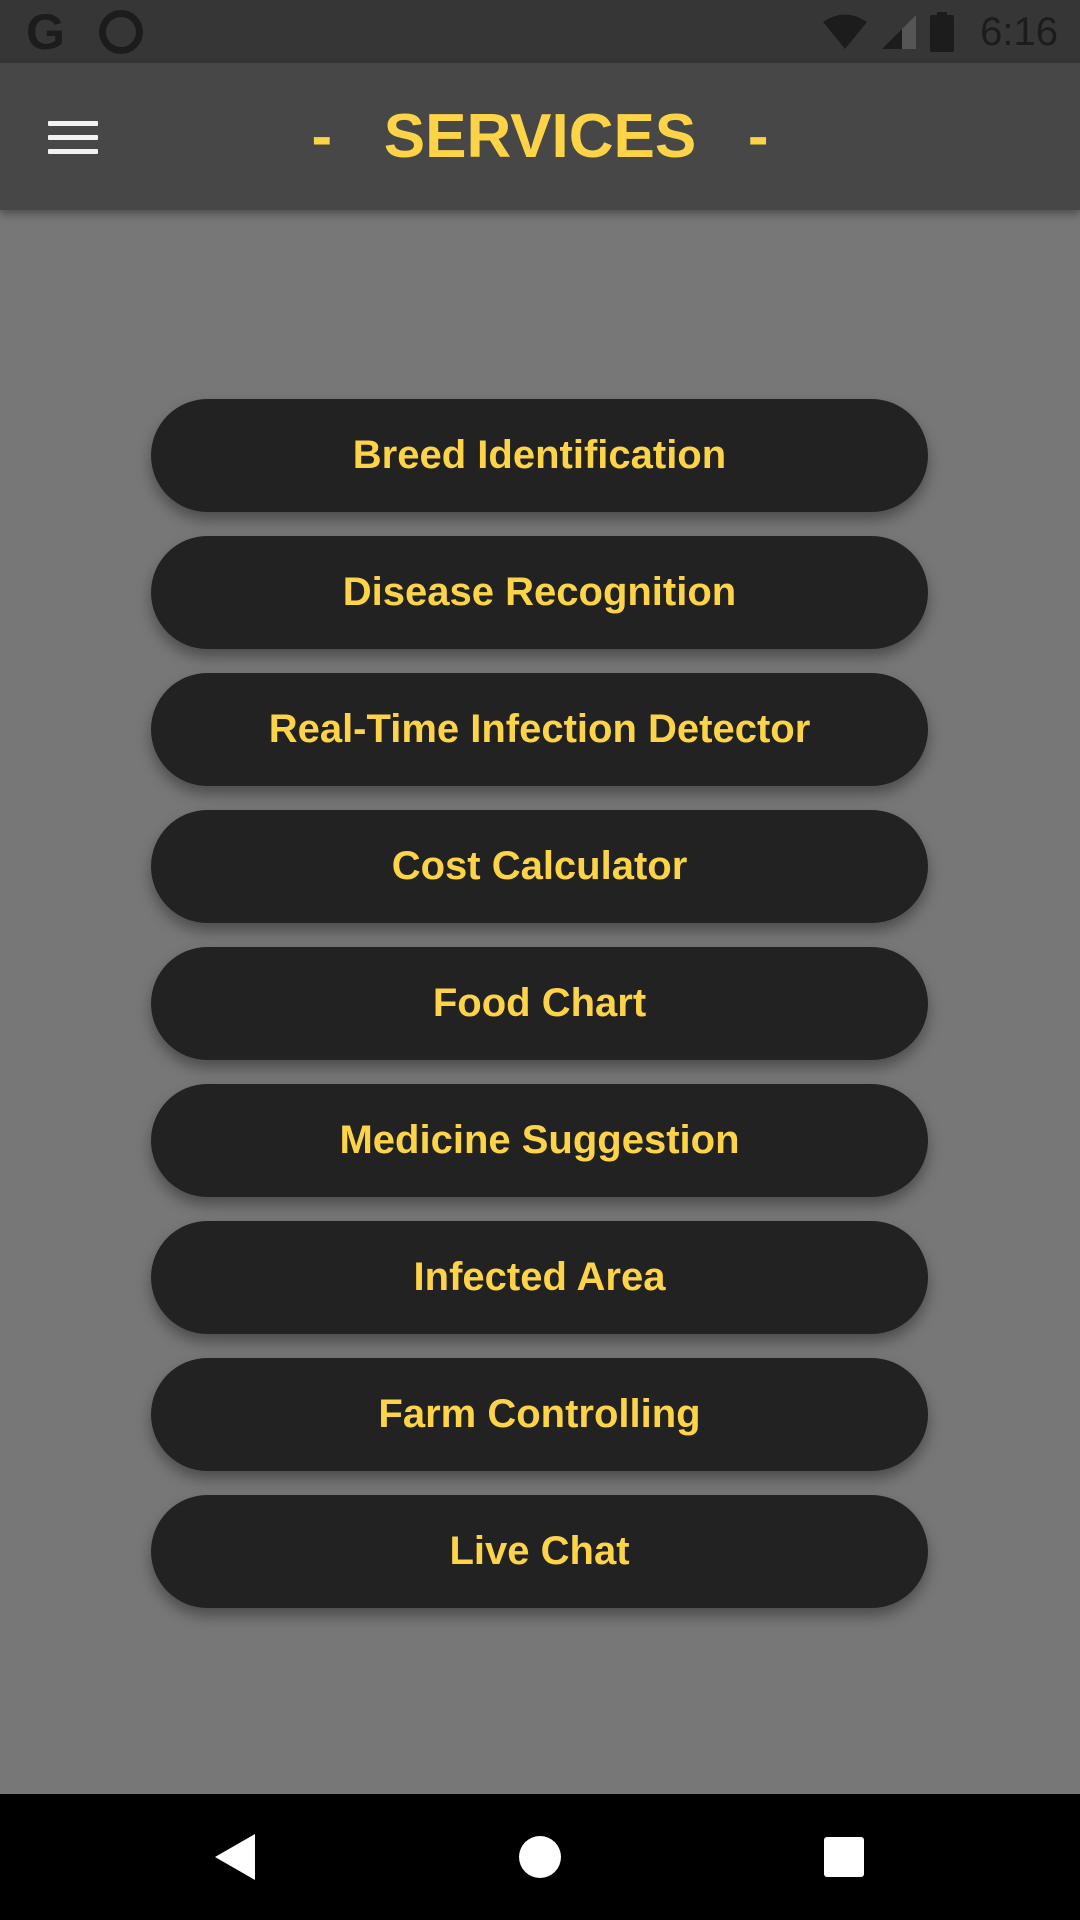 This screenshot has height=1920, width=1080. Describe the element at coordinates (539, 592) in the screenshot. I see `disease-recognition-button: Disease Recognition` at that location.